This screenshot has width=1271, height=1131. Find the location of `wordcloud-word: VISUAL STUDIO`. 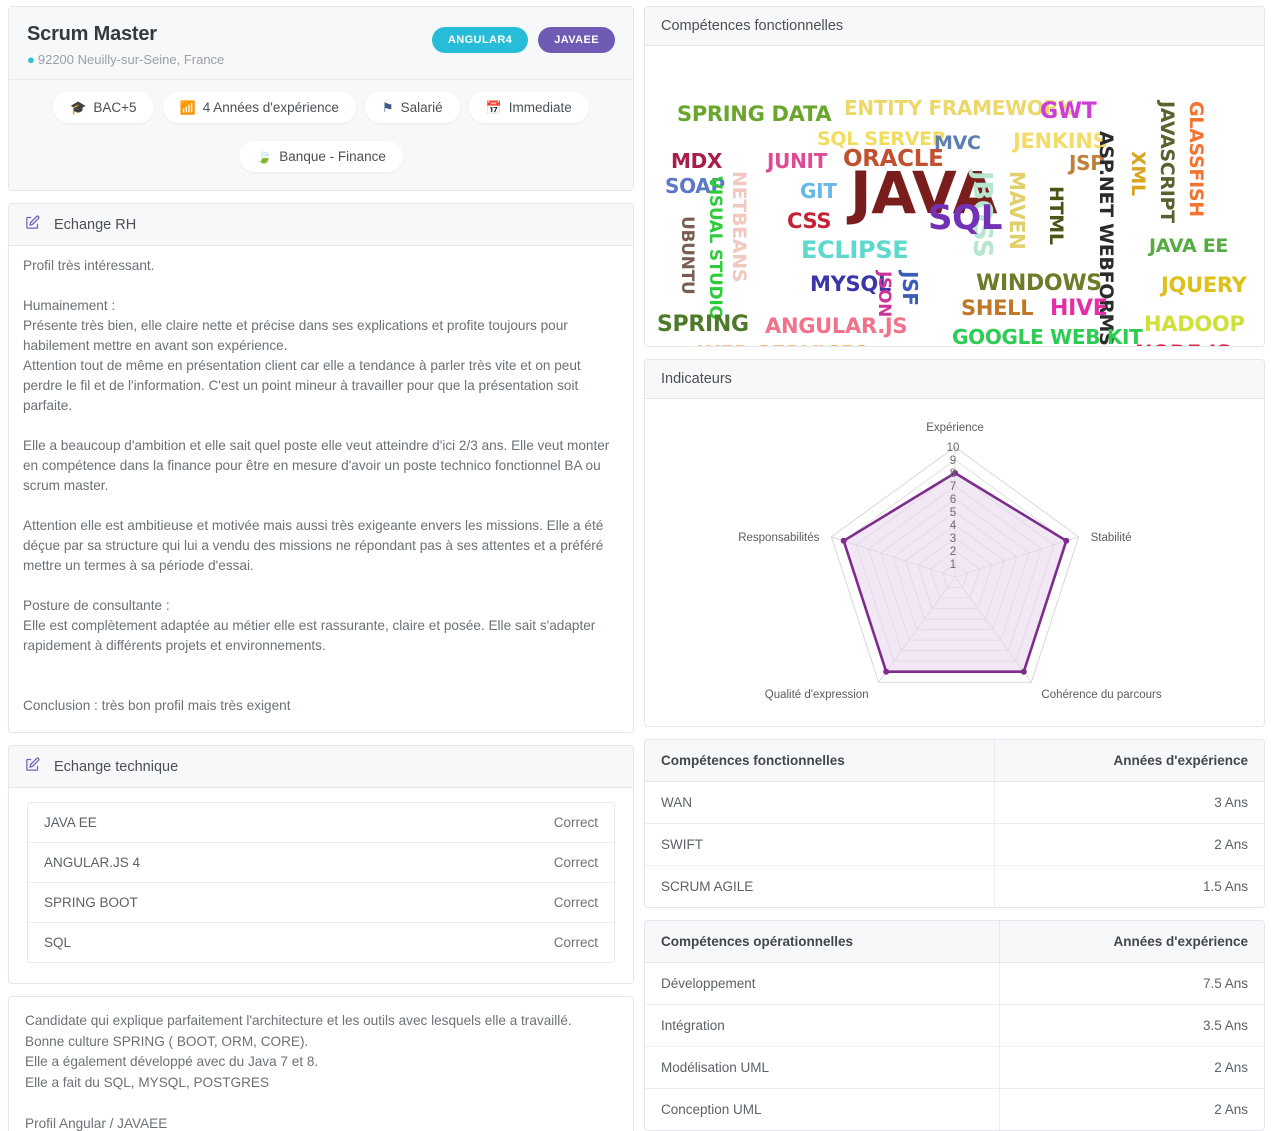

wordcloud-word: VISUAL STUDIO is located at coordinates (715, 248).